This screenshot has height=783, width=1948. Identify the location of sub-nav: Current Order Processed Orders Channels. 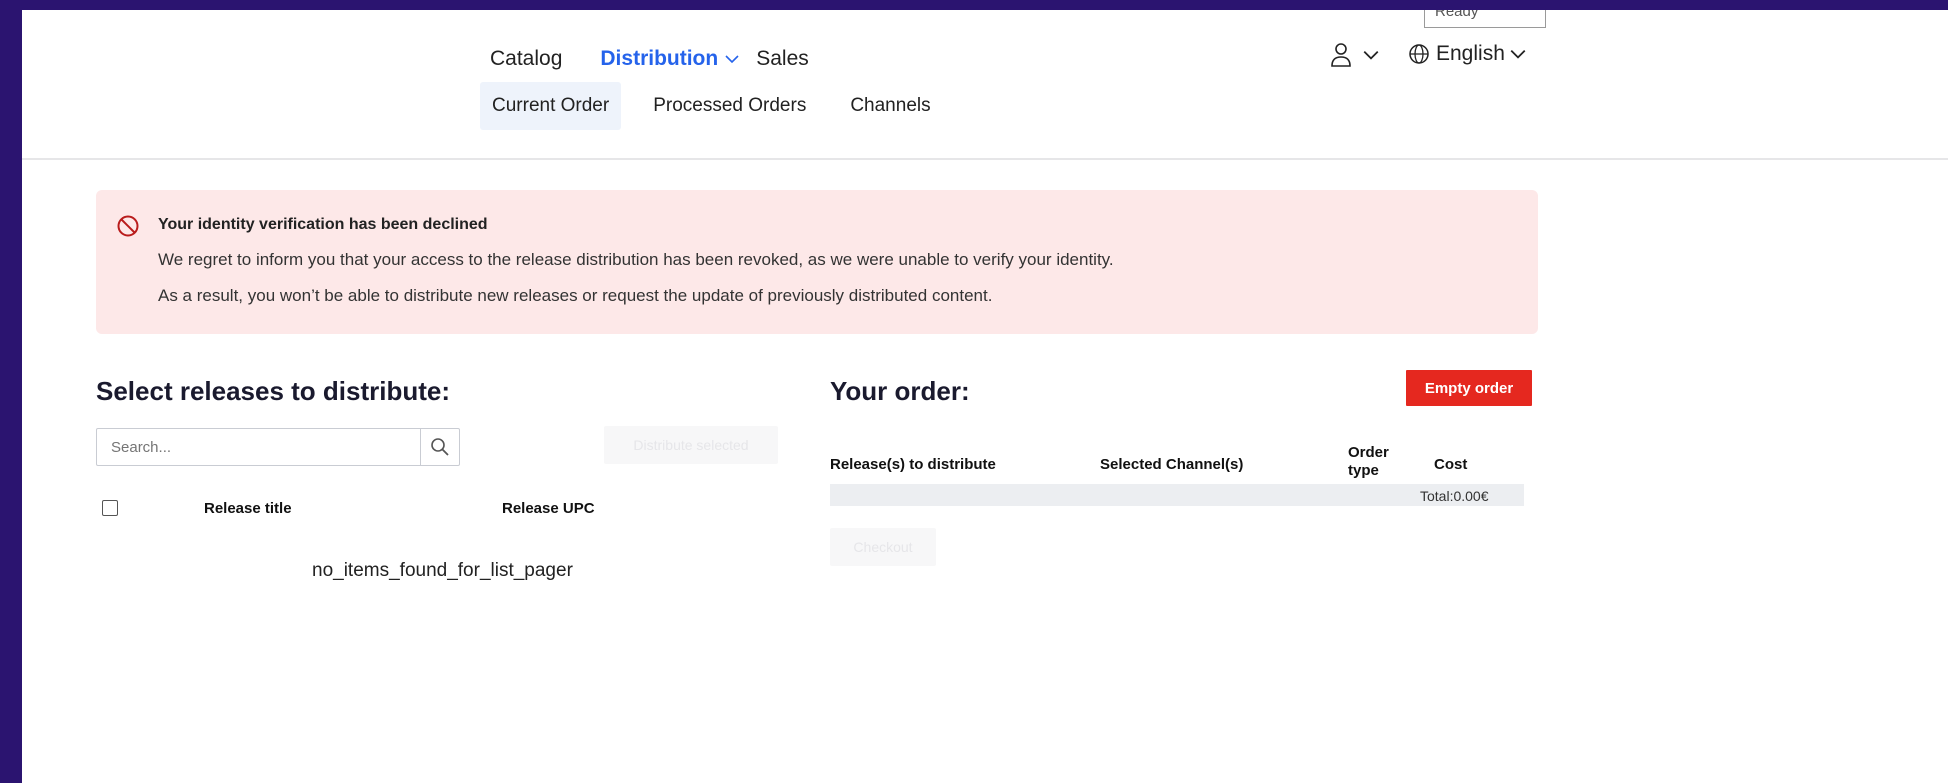
(721, 106).